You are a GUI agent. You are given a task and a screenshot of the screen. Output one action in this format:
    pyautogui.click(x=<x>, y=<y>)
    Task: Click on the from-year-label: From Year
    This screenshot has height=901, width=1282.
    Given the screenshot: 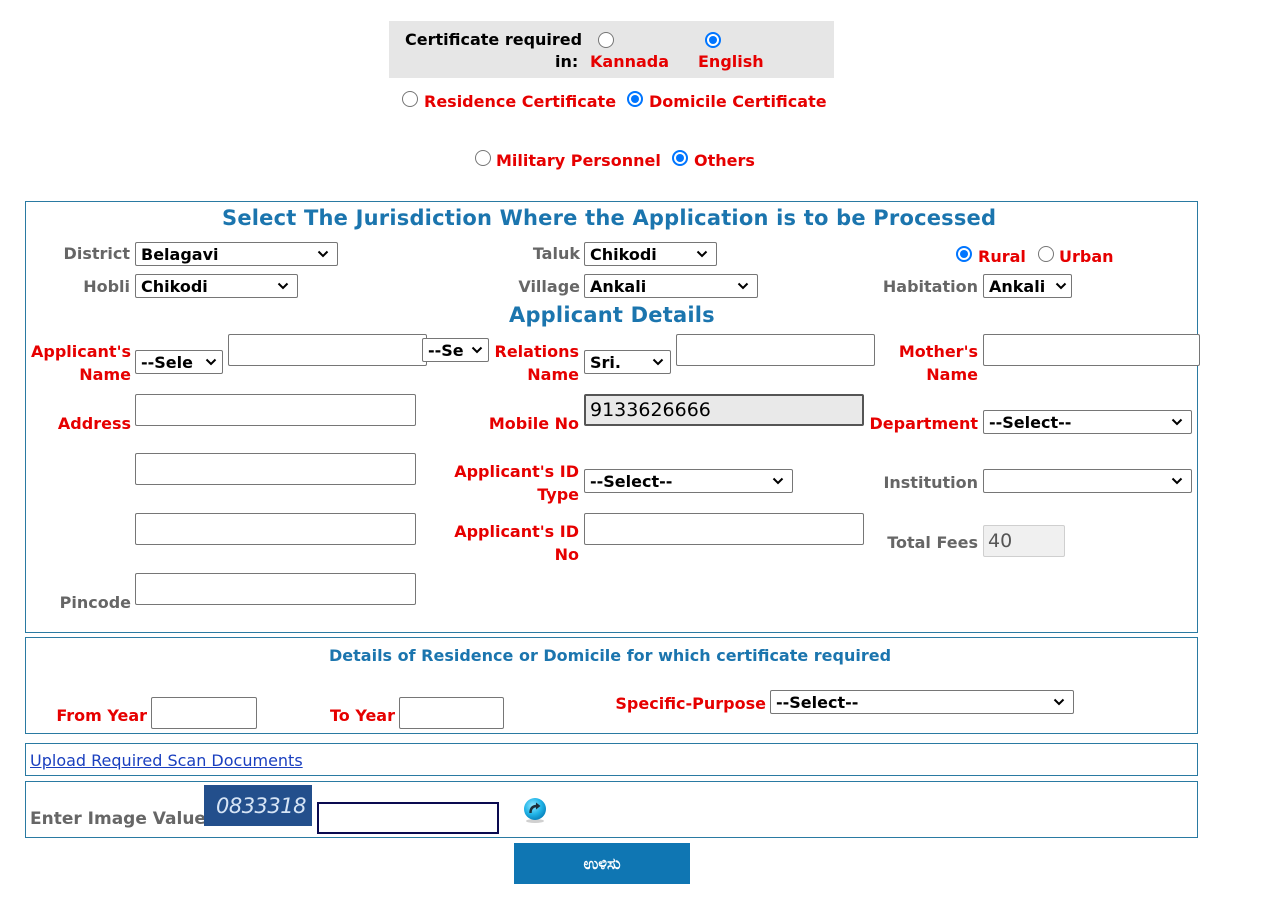 What is the action you would take?
    pyautogui.click(x=101, y=715)
    